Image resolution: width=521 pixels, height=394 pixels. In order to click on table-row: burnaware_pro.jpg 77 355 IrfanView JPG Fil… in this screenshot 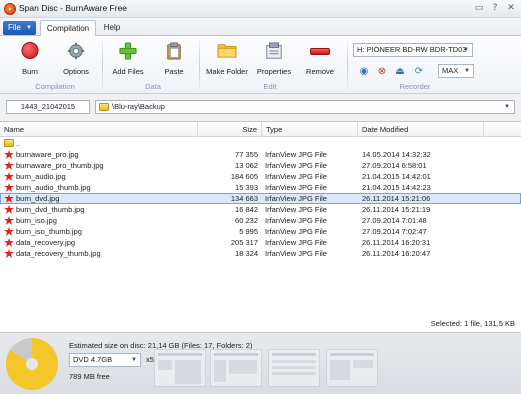, I will do `click(260, 154)`.